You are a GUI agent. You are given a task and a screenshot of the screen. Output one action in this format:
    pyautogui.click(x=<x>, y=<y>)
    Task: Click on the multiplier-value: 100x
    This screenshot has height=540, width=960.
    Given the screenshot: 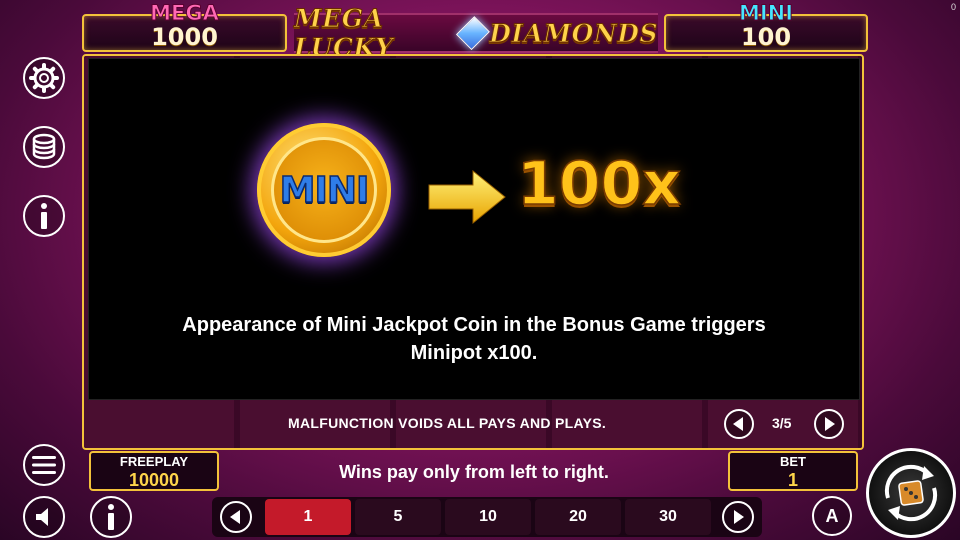 What is the action you would take?
    pyautogui.click(x=598, y=184)
    